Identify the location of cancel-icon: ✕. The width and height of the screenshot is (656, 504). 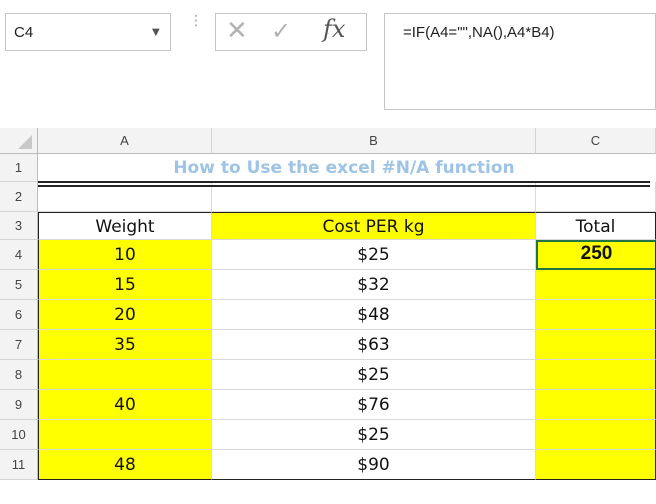
(237, 31).